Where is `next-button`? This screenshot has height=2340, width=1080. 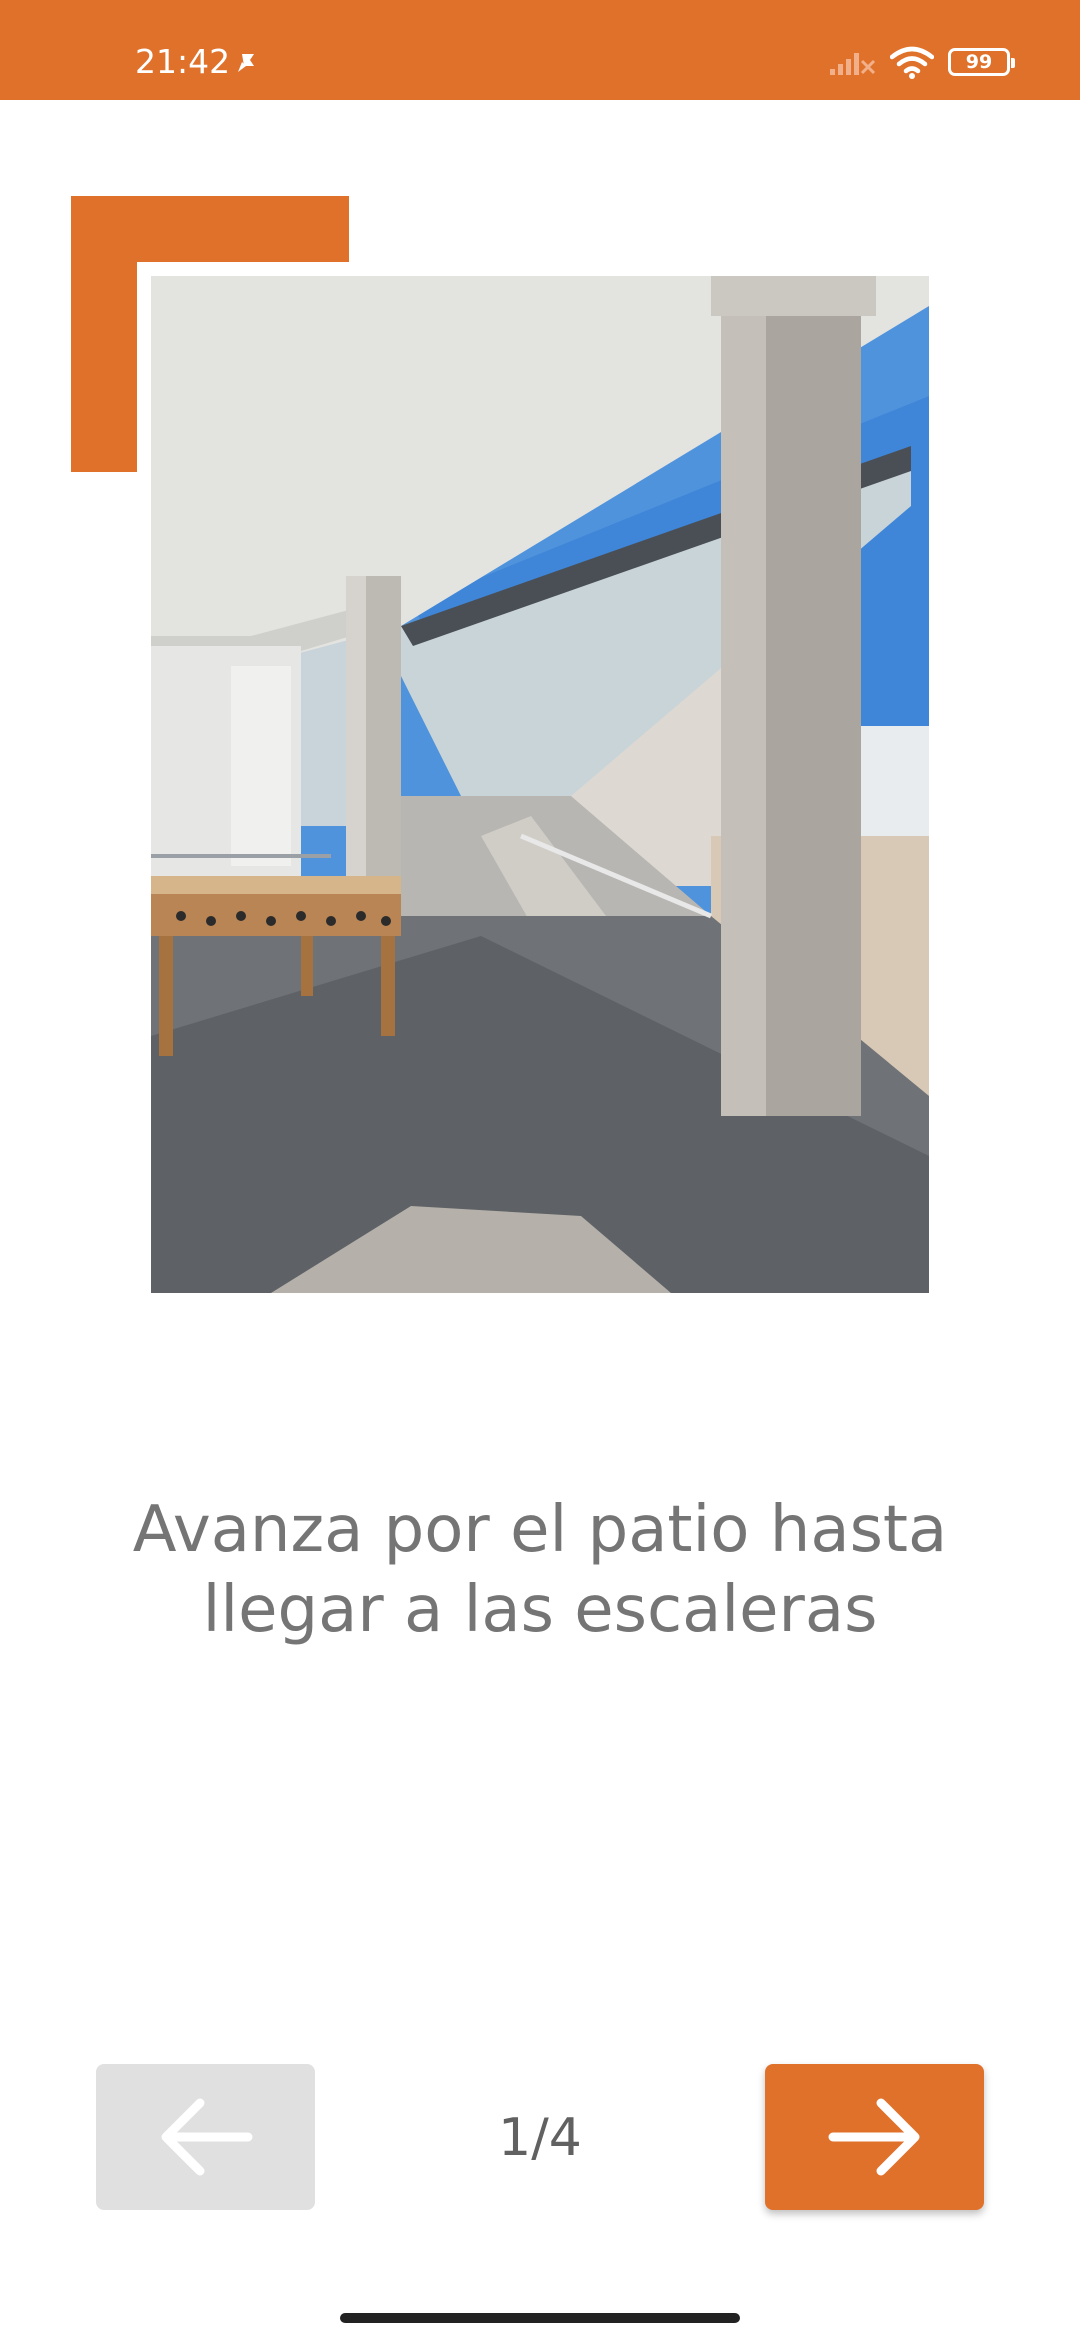
next-button is located at coordinates (874, 2137).